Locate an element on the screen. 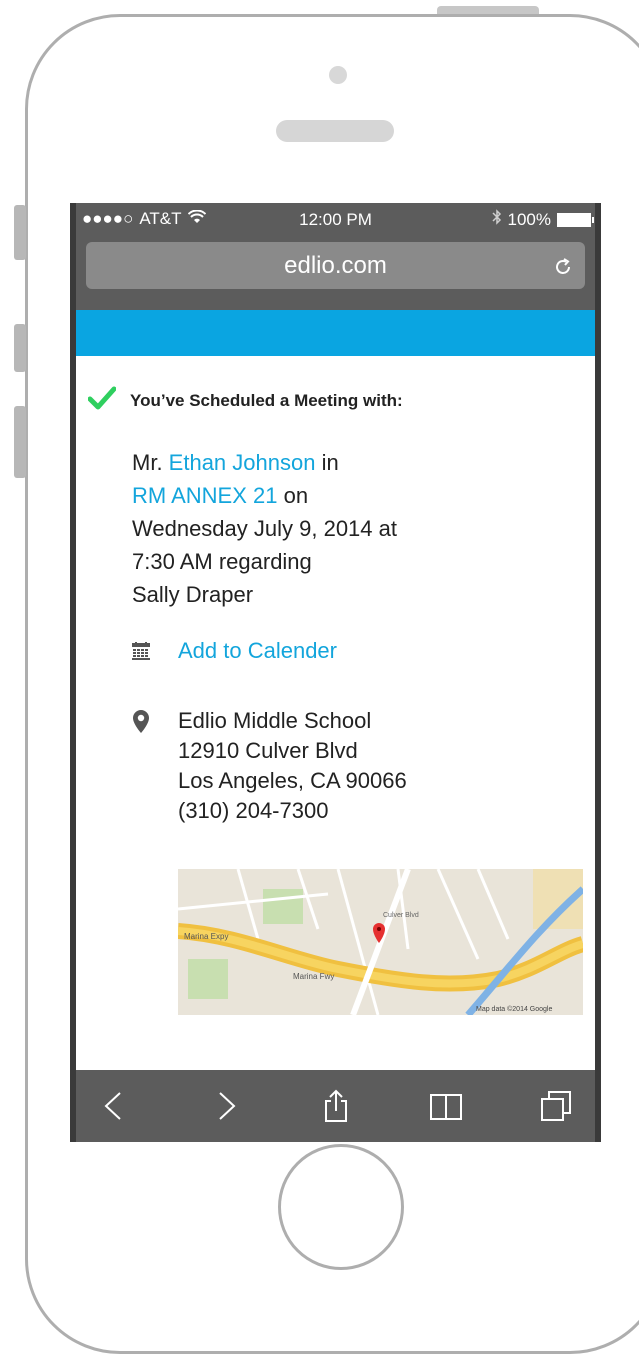 The width and height of the screenshot is (639, 1354). calendar-icon is located at coordinates (141, 651).